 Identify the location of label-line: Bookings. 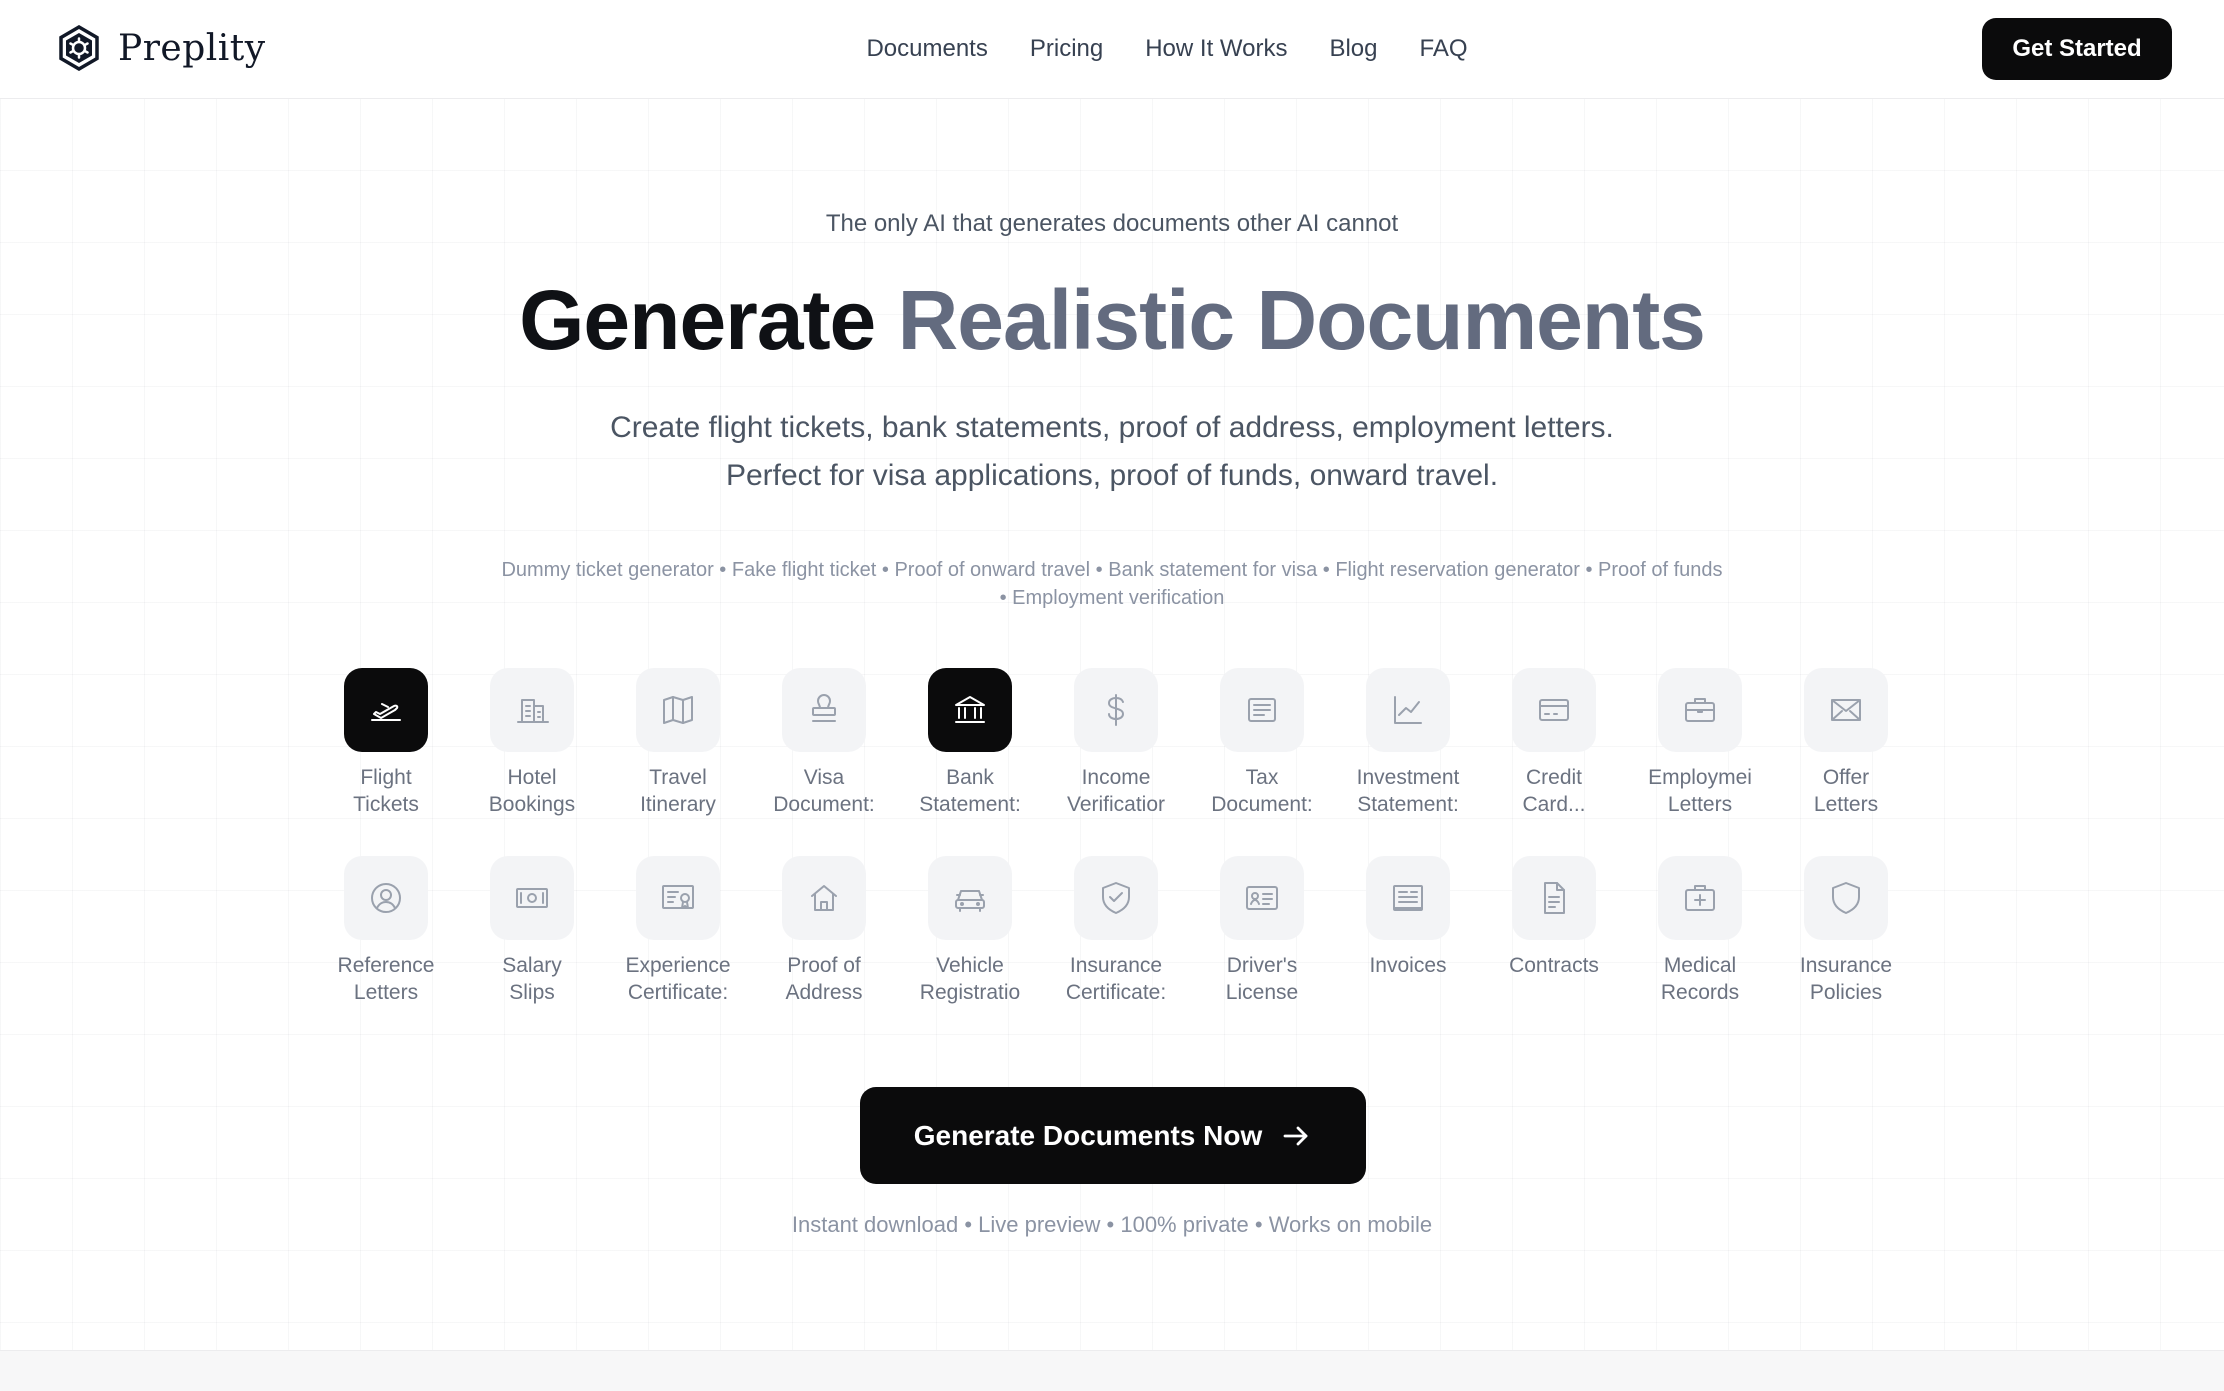
(532, 804).